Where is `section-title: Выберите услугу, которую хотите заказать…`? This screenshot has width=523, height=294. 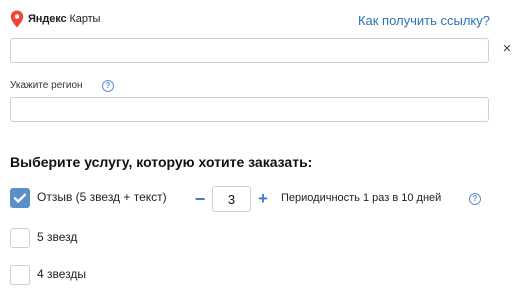 section-title: Выберите услугу, которую хотите заказать… is located at coordinates (161, 162).